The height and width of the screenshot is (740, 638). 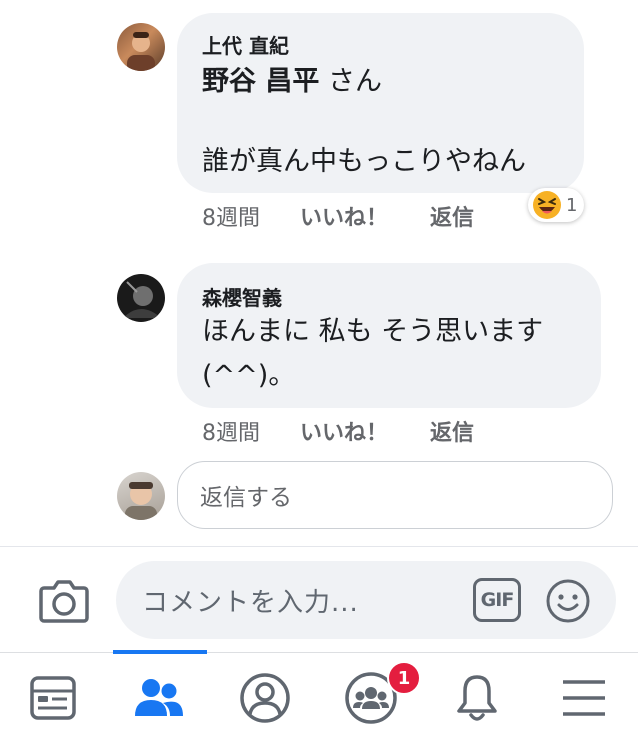 I want to click on emoji-button, so click(x=568, y=601).